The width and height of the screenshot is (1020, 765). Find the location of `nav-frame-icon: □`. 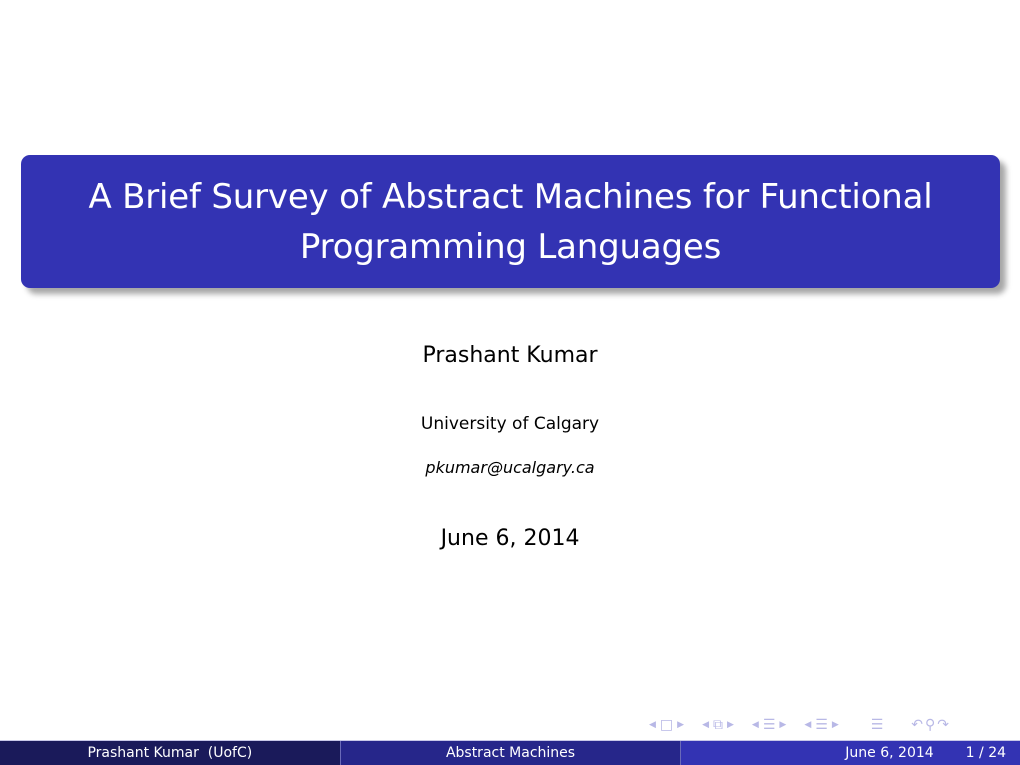

nav-frame-icon: □ is located at coordinates (666, 725).